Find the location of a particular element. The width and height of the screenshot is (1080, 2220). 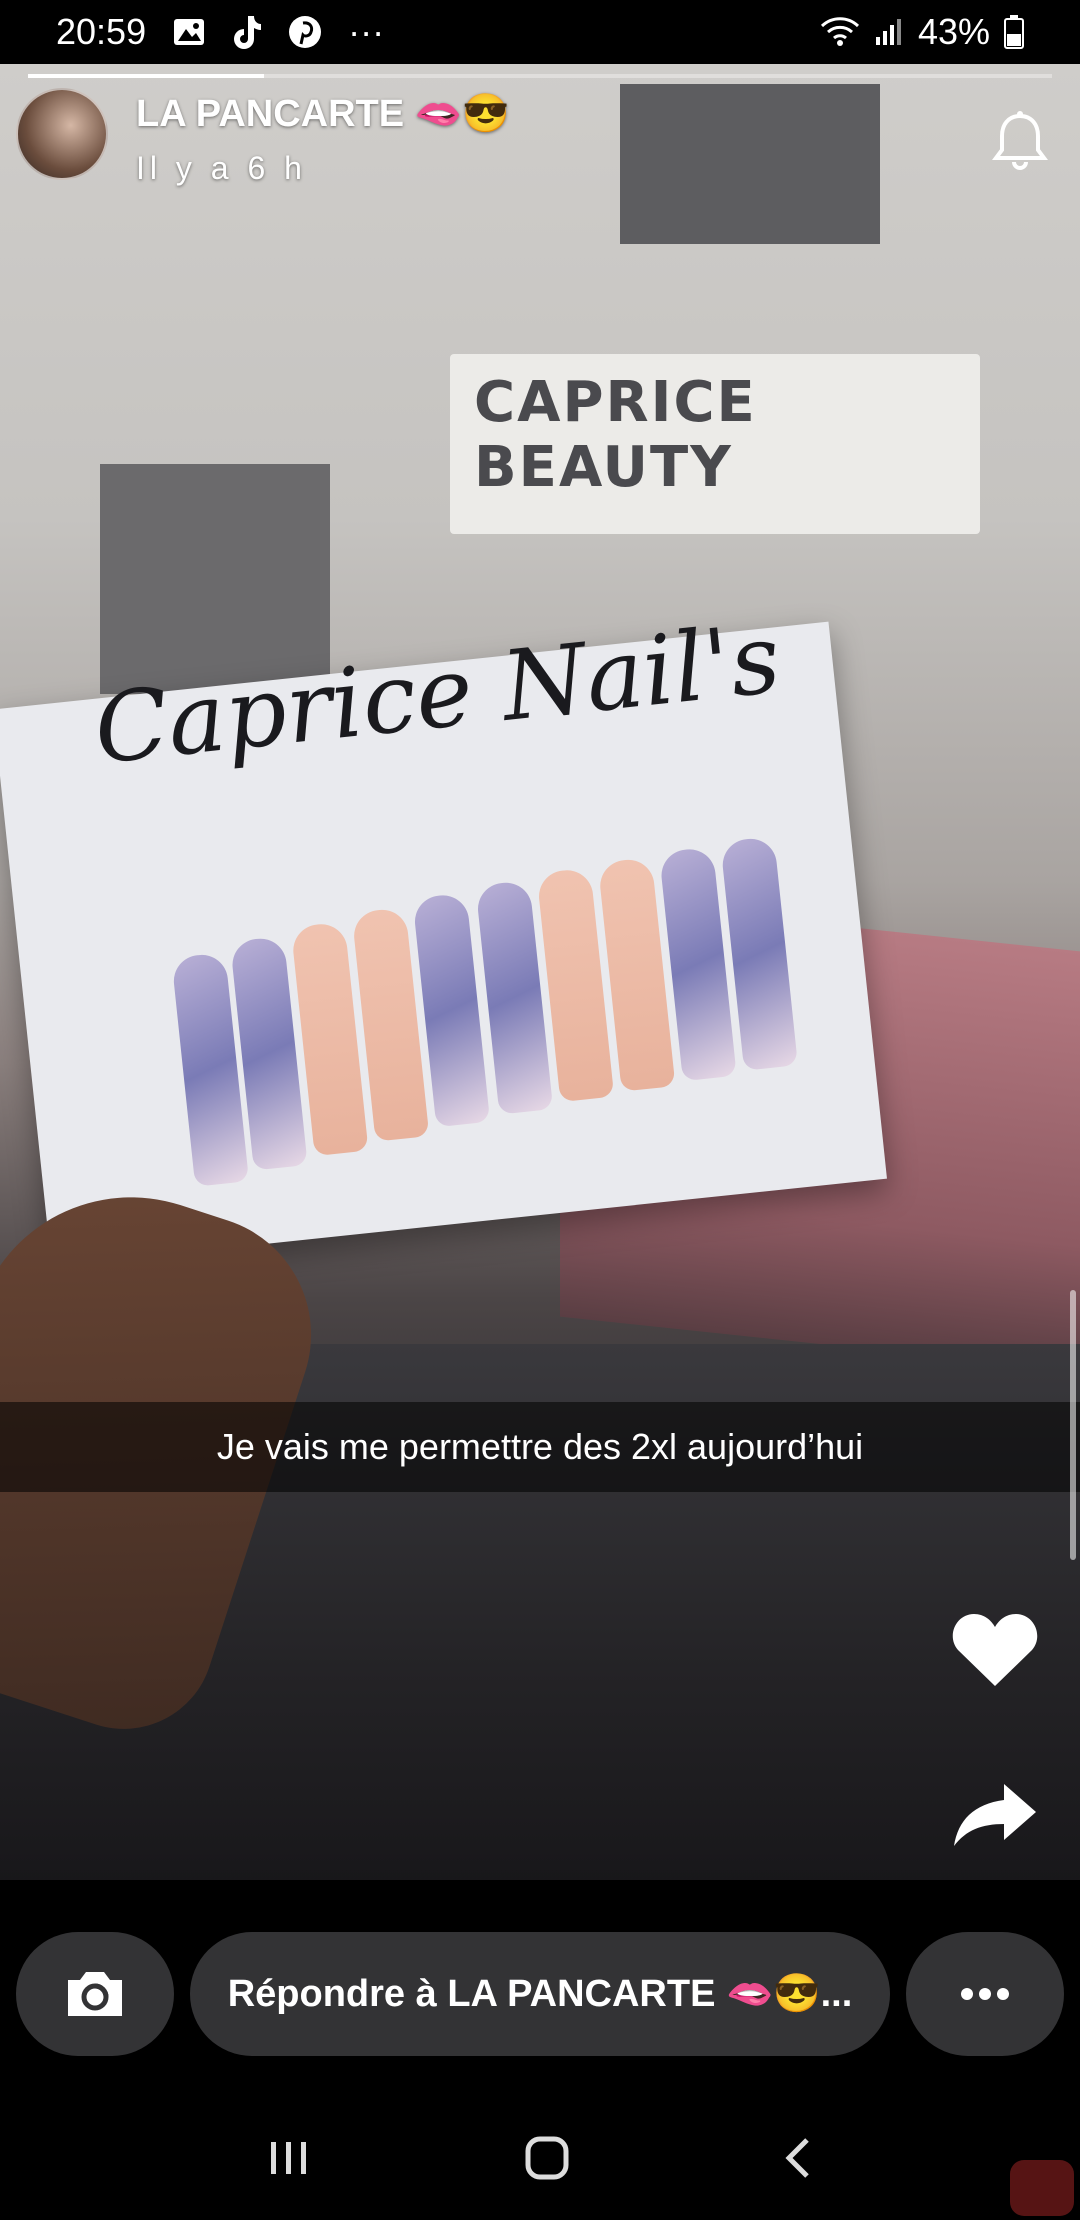

status-time: 20:59 is located at coordinates (101, 31).